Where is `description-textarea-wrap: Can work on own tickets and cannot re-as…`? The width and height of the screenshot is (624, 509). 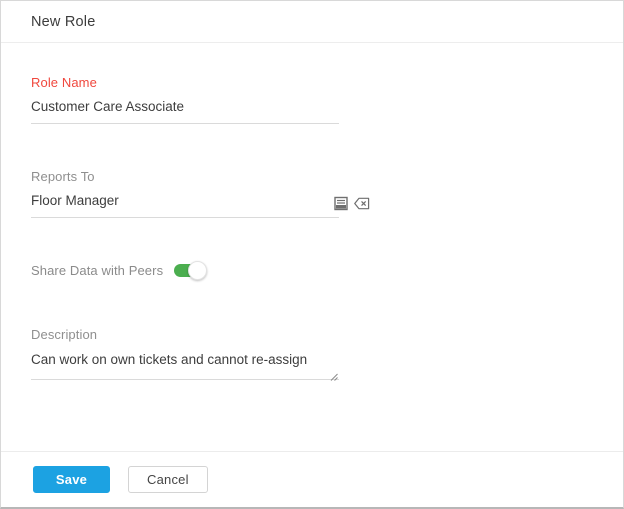 description-textarea-wrap: Can work on own tickets and cannot re-as… is located at coordinates (185, 366).